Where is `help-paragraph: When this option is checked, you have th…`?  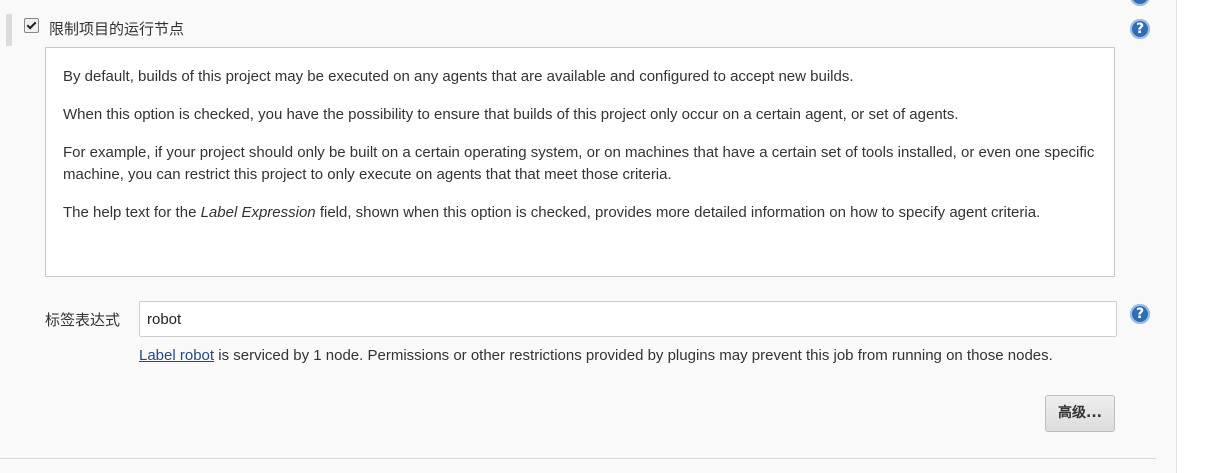
help-paragraph: When this option is checked, you have th… is located at coordinates (511, 114).